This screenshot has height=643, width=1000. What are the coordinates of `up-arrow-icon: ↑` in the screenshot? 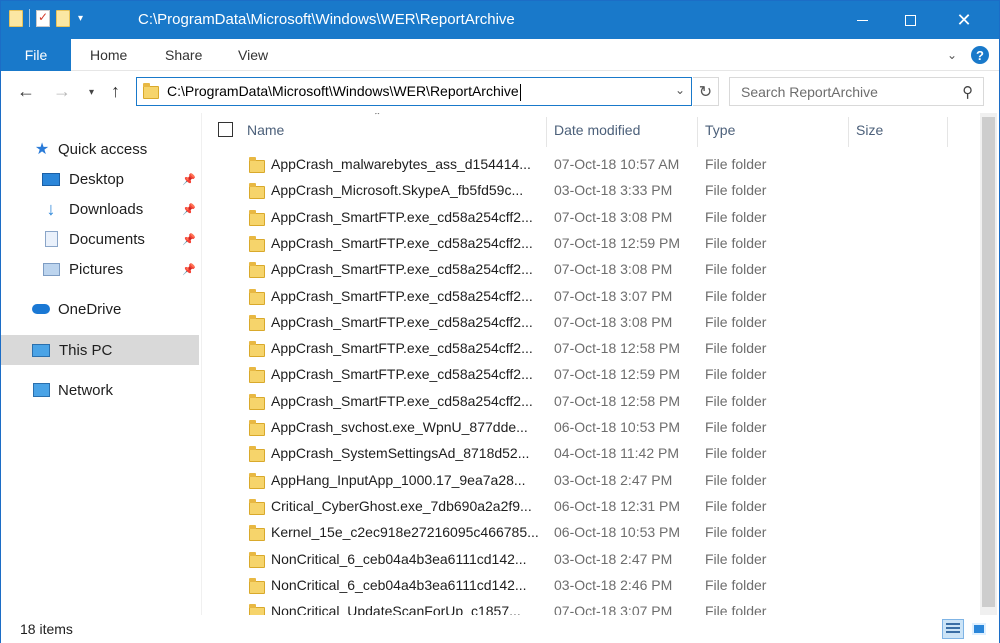 It's located at (115, 91).